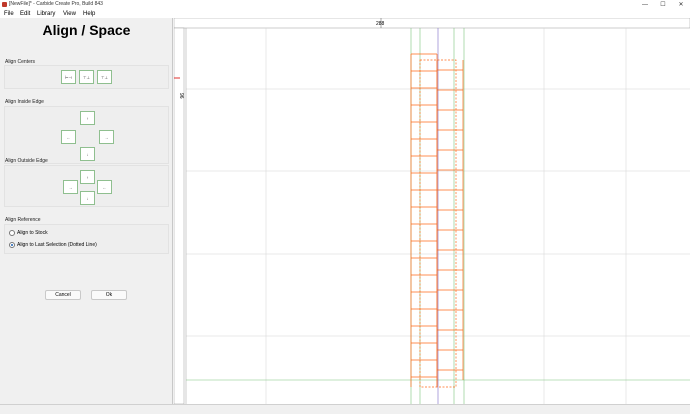  Describe the element at coordinates (437, 220) in the screenshot. I see `selected-shapes` at that location.